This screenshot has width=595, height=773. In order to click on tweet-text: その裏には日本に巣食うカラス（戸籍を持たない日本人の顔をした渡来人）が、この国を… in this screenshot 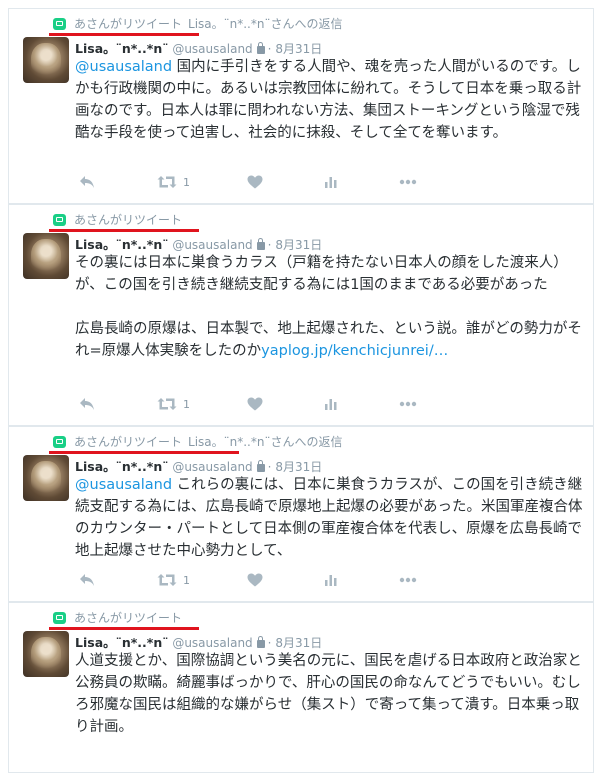, I will do `click(332, 307)`.